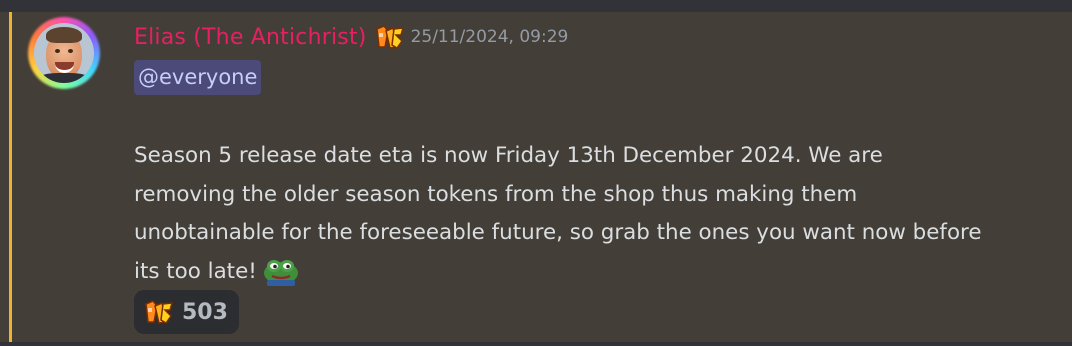 The image size is (1072, 346). I want to click on avatar, so click(64, 53).